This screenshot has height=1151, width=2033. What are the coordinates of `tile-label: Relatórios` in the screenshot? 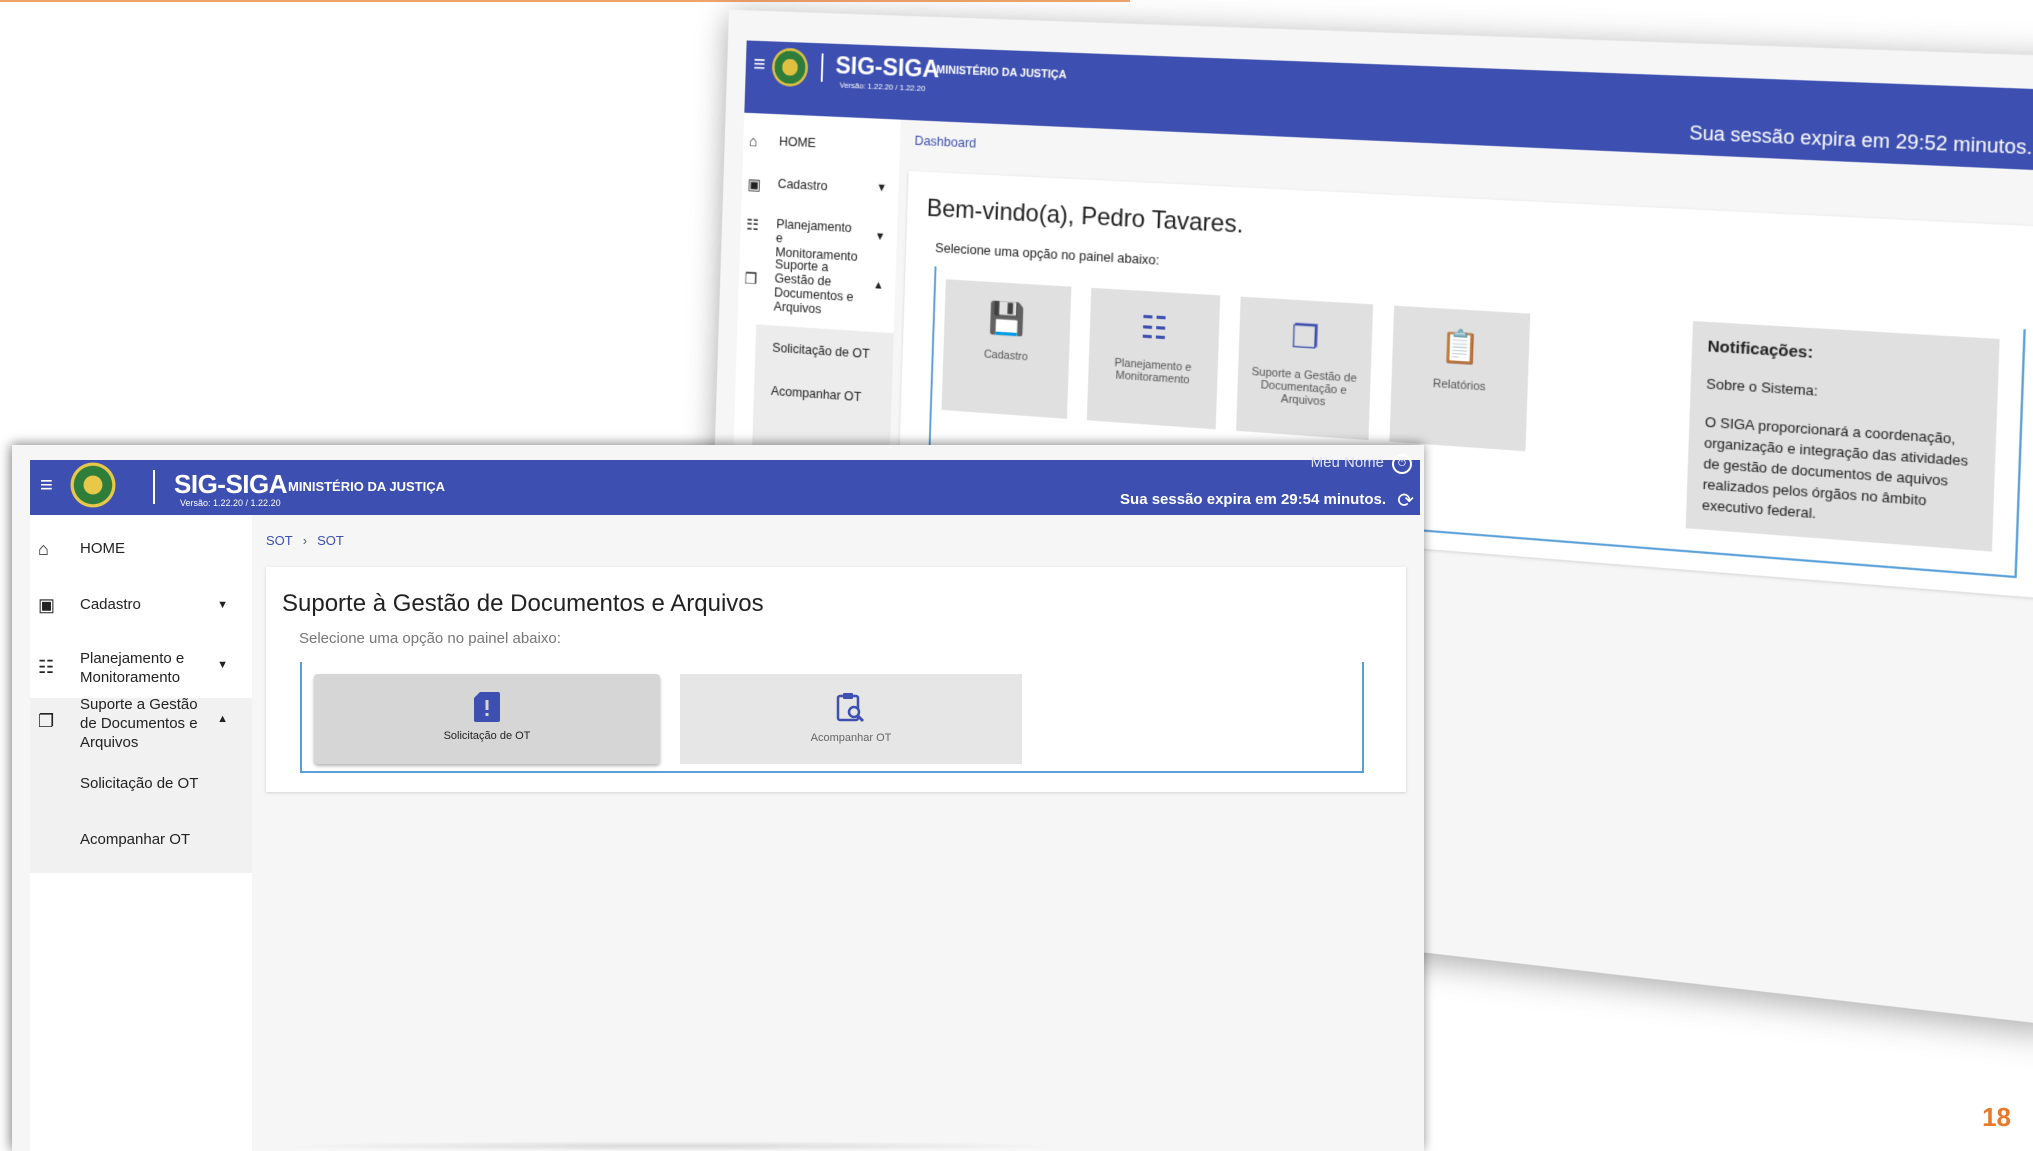 It's located at (1459, 385).